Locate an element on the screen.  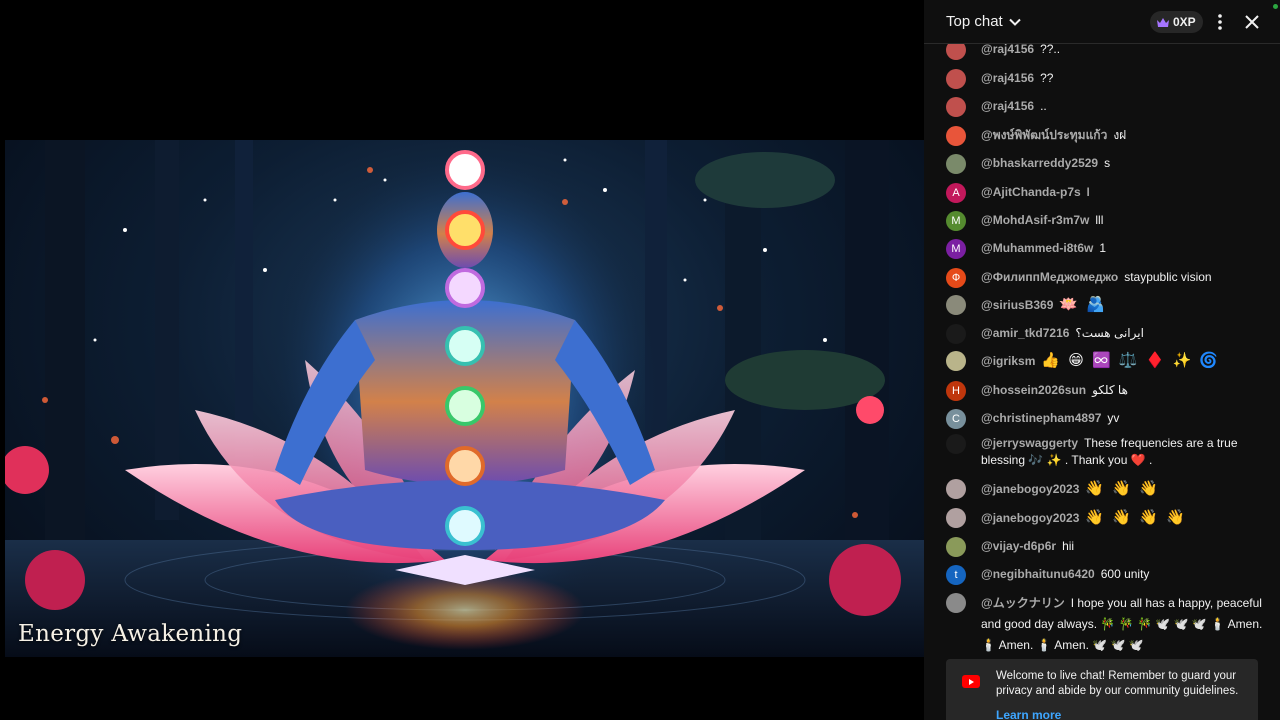
chat-message: @siriusB369 🪷 🫂 is located at coordinates (1105, 305).